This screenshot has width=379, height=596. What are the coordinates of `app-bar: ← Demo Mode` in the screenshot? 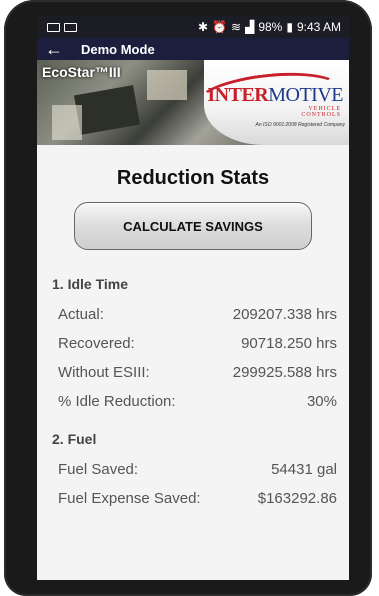 It's located at (193, 49).